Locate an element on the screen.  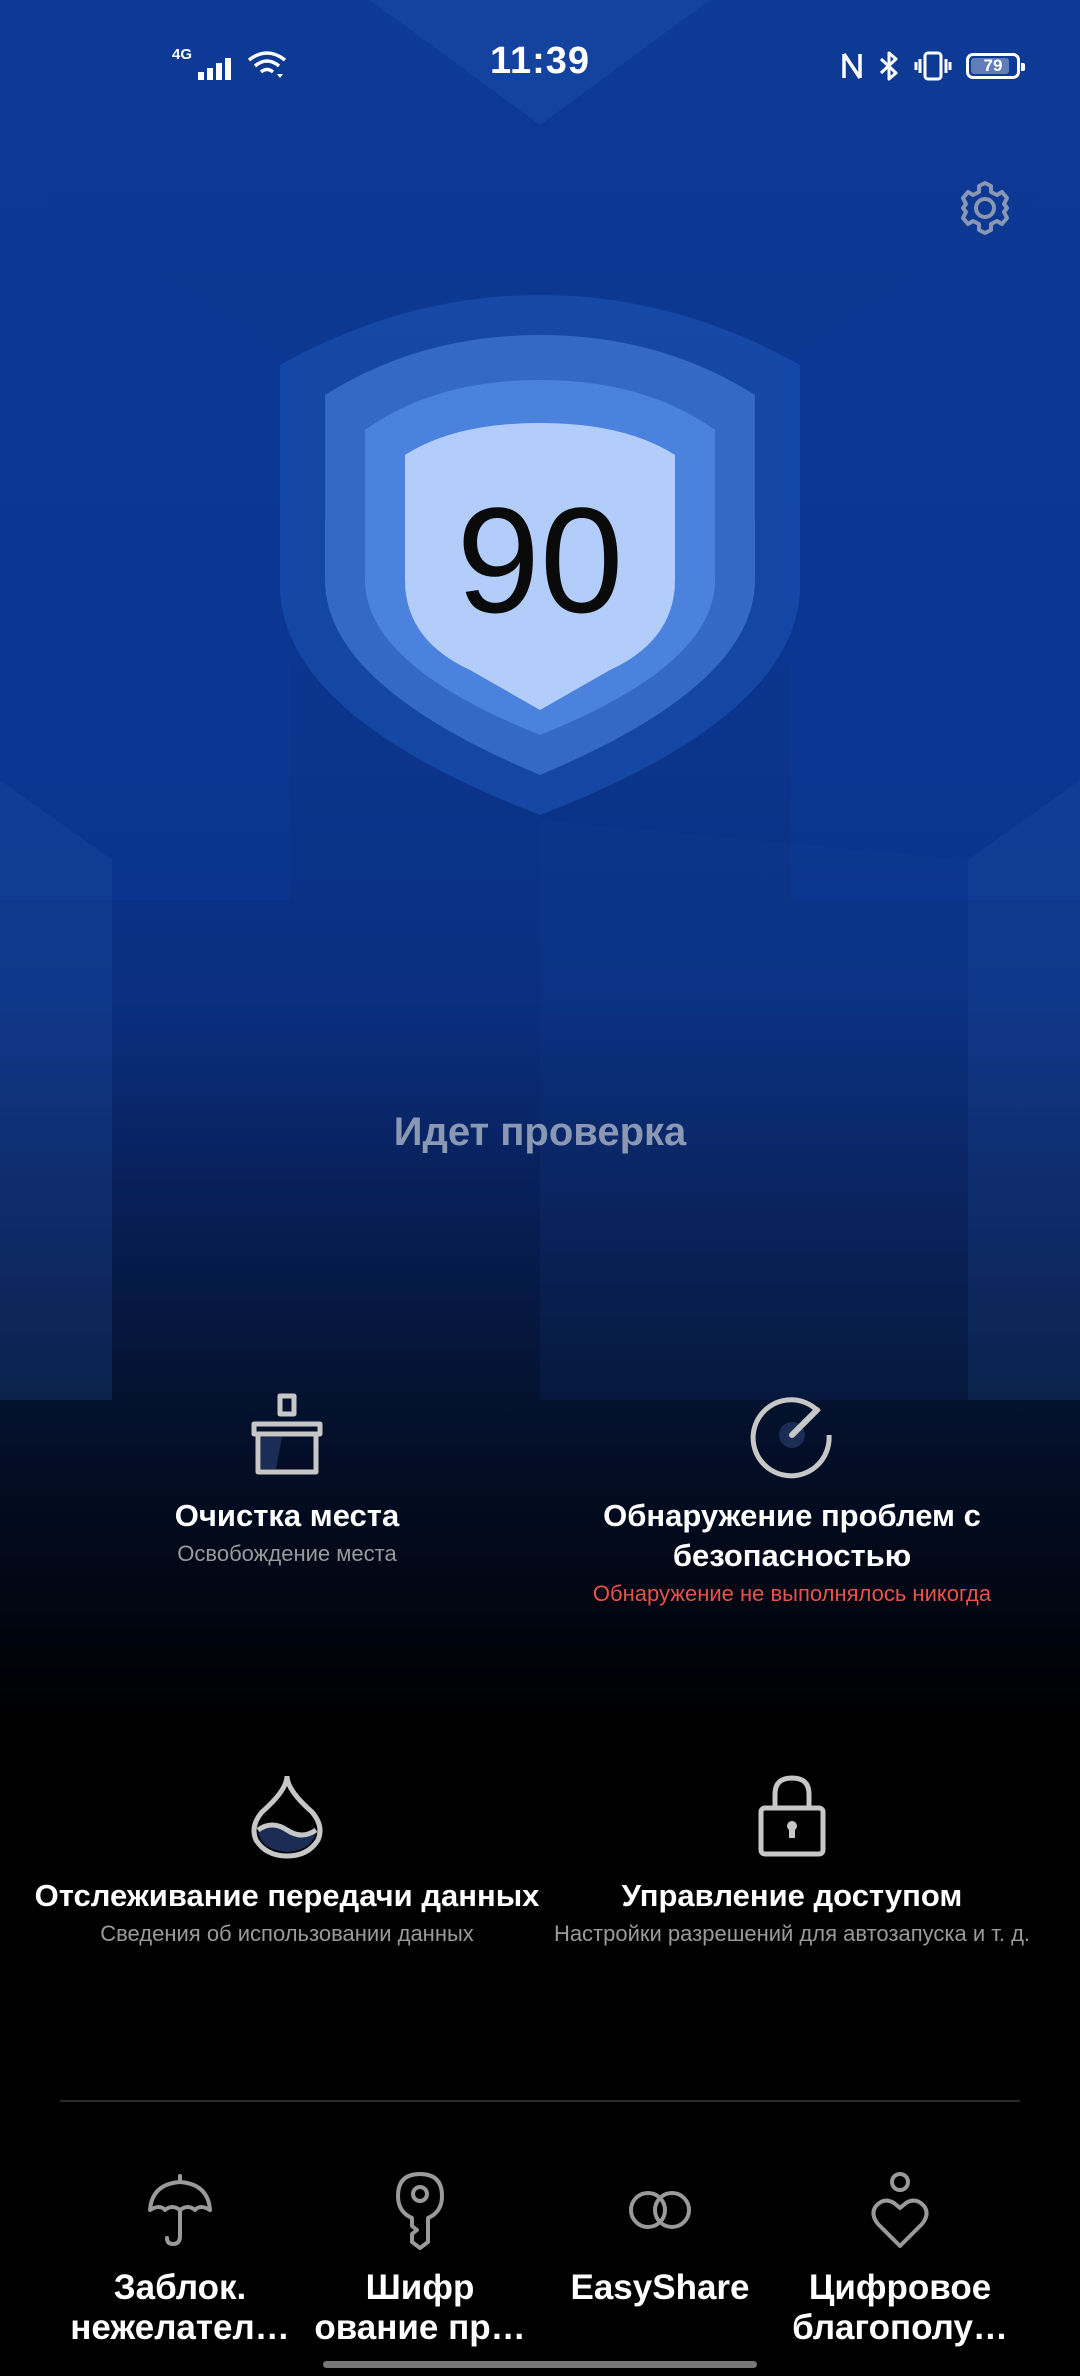
gauge-icon is located at coordinates (791, 1438).